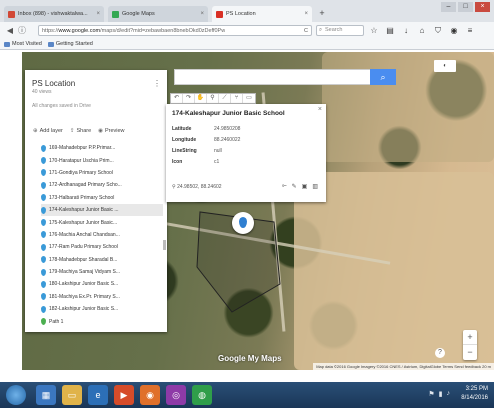 The height and width of the screenshot is (408, 494). I want to click on preview-button: ◉ Preview, so click(111, 131).